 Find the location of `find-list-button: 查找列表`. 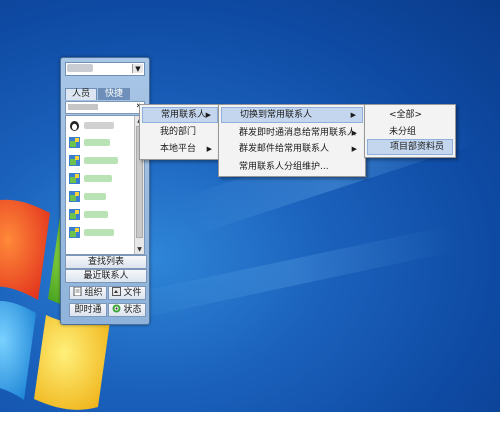

find-list-button: 查找列表 is located at coordinates (106, 262).